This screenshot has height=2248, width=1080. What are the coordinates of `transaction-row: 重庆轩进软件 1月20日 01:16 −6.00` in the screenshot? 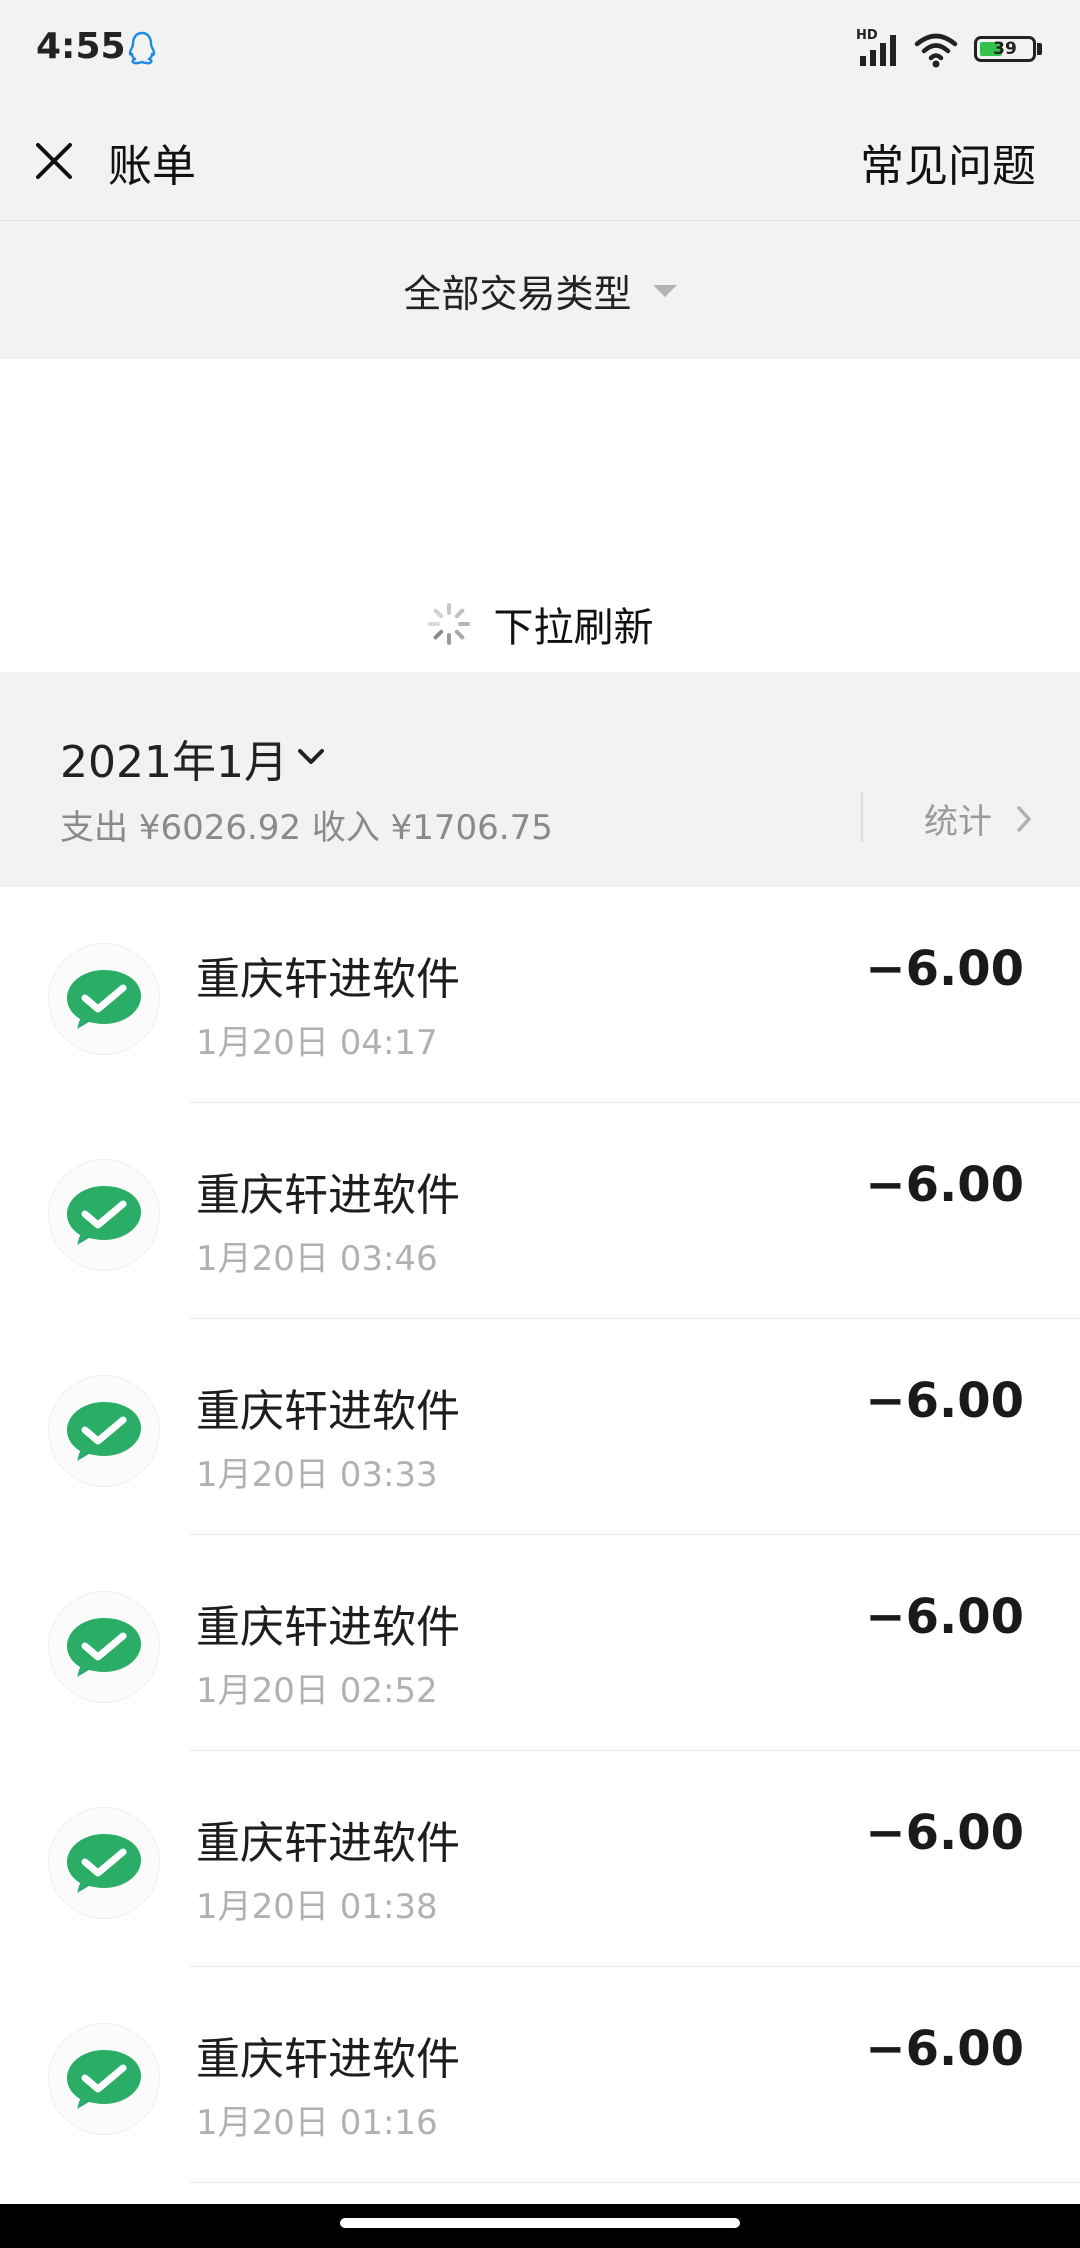 It's located at (540, 2075).